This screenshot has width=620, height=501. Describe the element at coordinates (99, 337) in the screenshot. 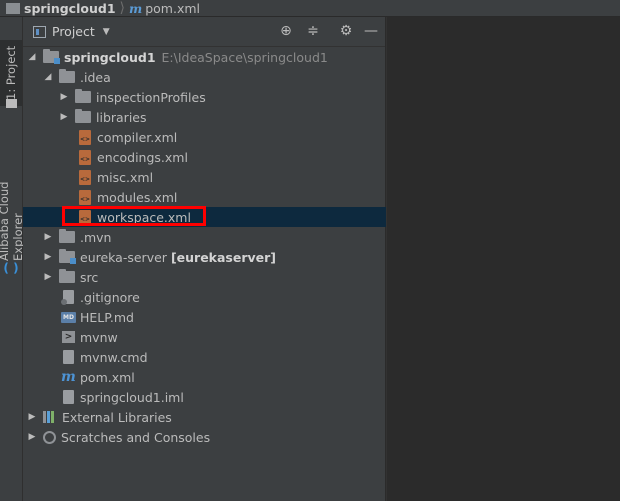

I see `tree-item-label: mvnw` at that location.